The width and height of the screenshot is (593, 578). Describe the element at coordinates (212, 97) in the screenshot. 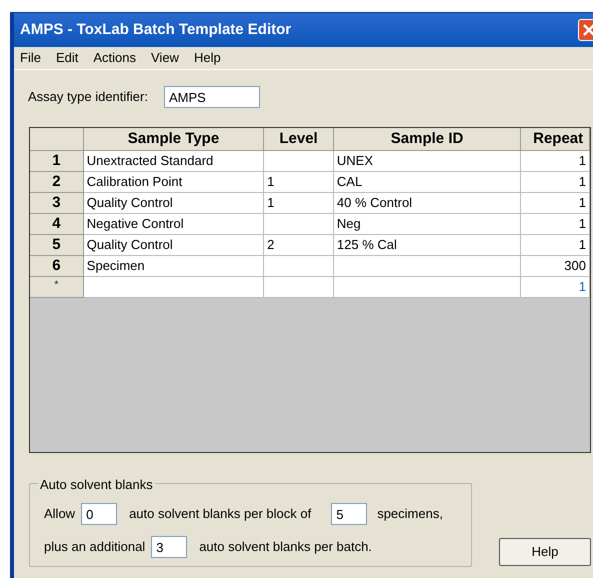

I see `assay-type-field: AMPS` at that location.